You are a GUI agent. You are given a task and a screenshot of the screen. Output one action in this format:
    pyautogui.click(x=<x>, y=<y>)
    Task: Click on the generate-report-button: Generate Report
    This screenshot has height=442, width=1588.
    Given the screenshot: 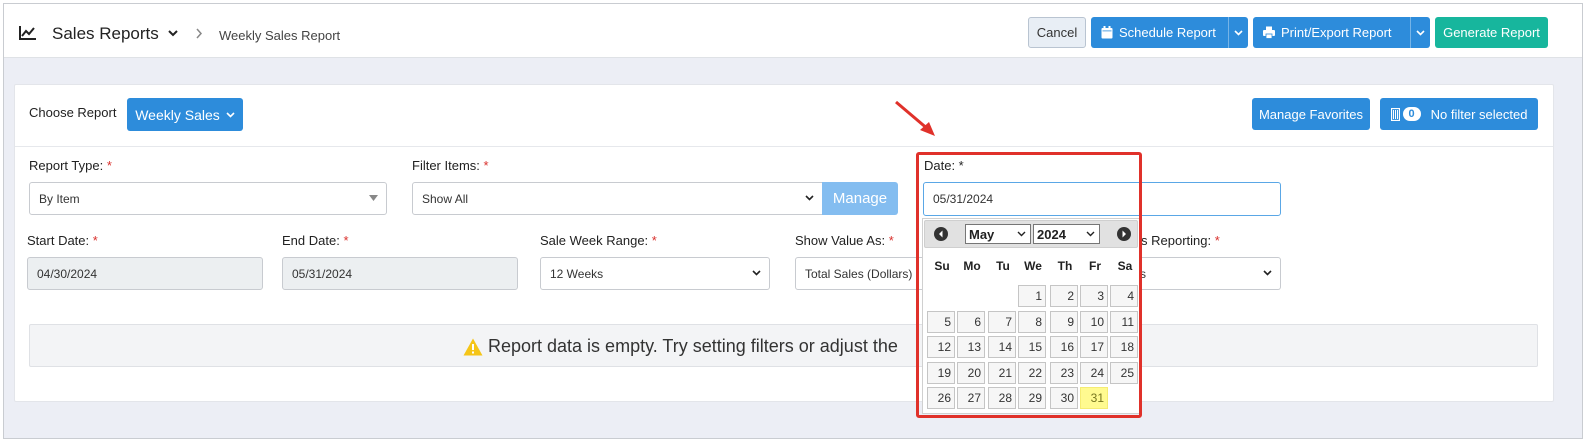 What is the action you would take?
    pyautogui.click(x=1491, y=32)
    